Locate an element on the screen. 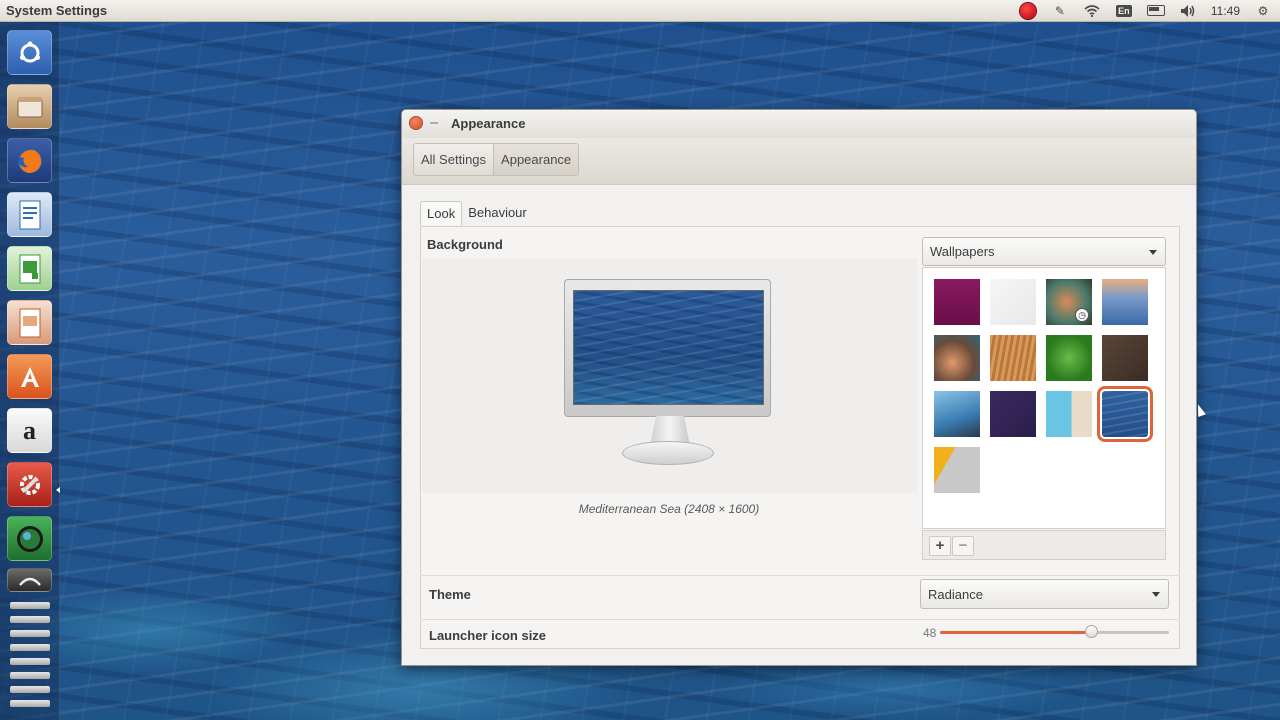  gear-icon: ⚙ is located at coordinates (1263, 11).